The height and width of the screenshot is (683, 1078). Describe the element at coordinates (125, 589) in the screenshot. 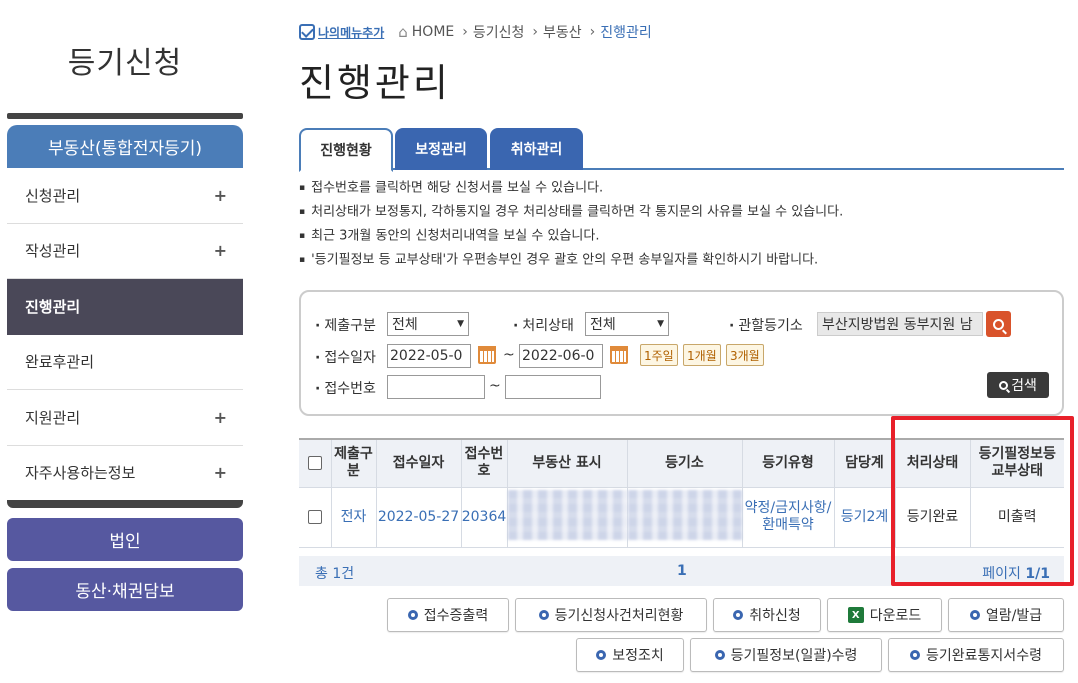

I see `sidebar-movable-button: 동산·채권담보` at that location.